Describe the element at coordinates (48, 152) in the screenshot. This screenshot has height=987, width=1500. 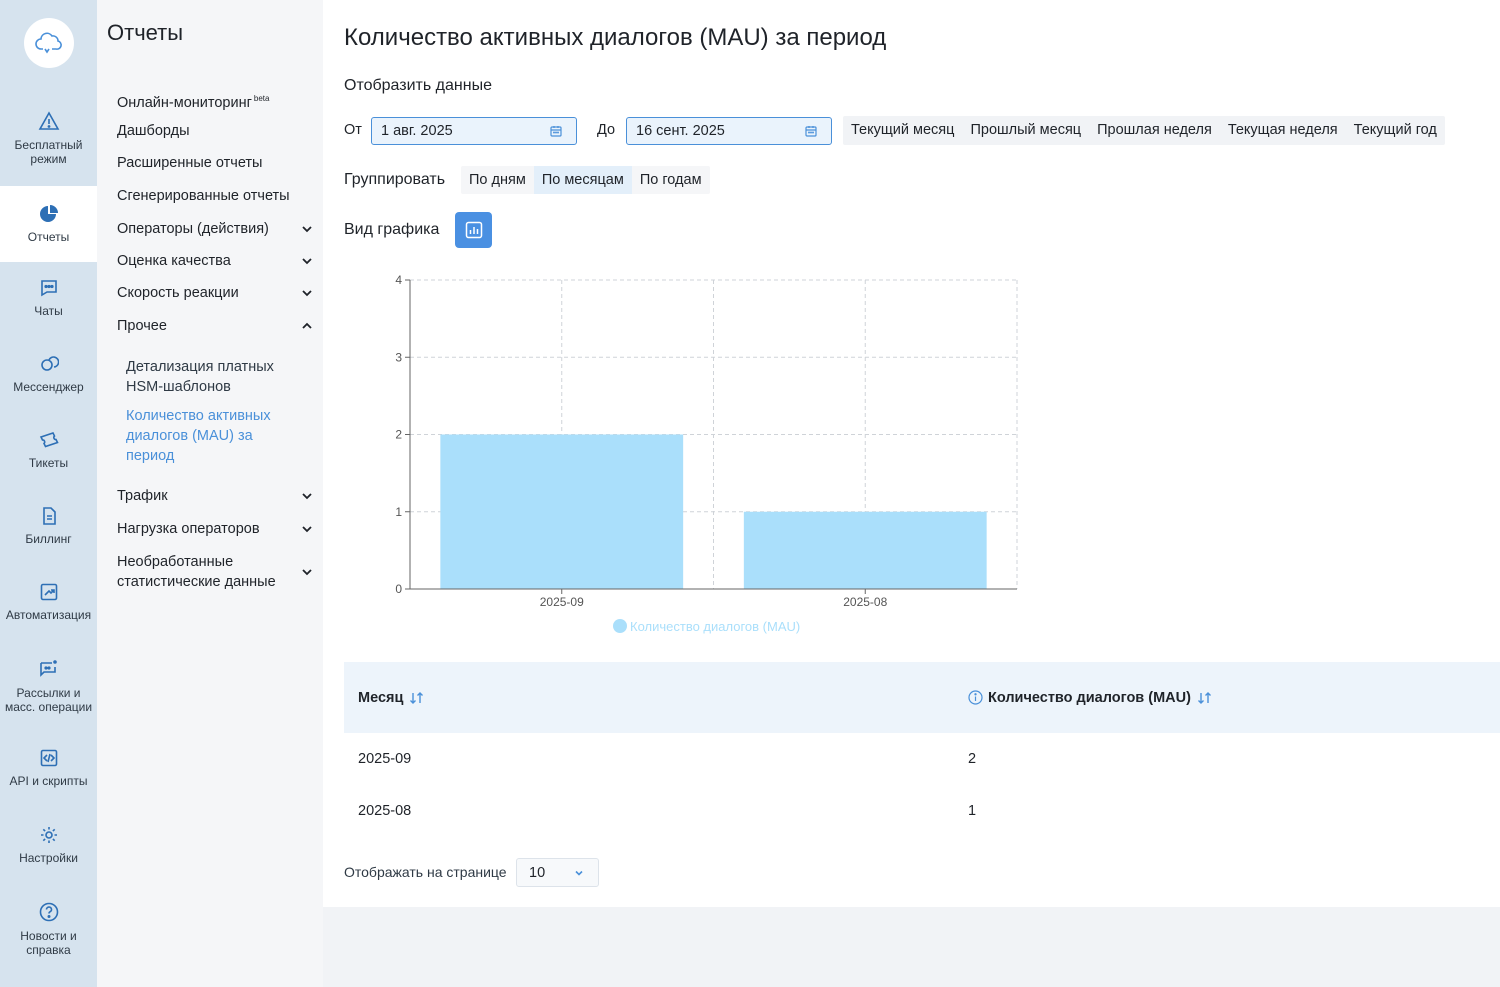
I see `rail-label: Бесплатный режим` at that location.